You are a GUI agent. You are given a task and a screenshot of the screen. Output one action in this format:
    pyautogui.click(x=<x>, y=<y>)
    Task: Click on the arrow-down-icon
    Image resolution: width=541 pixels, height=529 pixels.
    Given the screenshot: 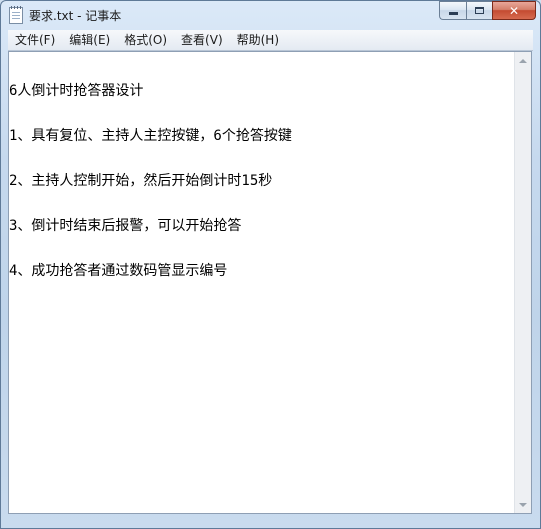 What is the action you would take?
    pyautogui.click(x=523, y=504)
    